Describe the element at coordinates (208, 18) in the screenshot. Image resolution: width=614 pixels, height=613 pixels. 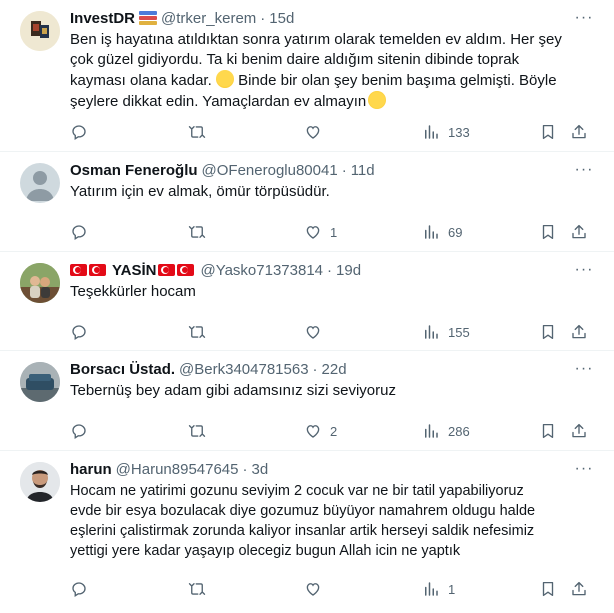
I see `author-handle: @trker_kerem` at that location.